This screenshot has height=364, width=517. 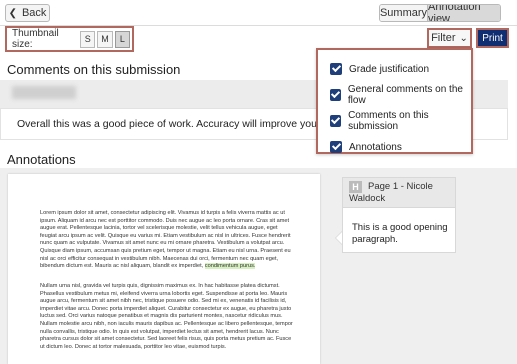 What do you see at coordinates (404, 13) in the screenshot?
I see `tab-summary: Summary` at bounding box center [404, 13].